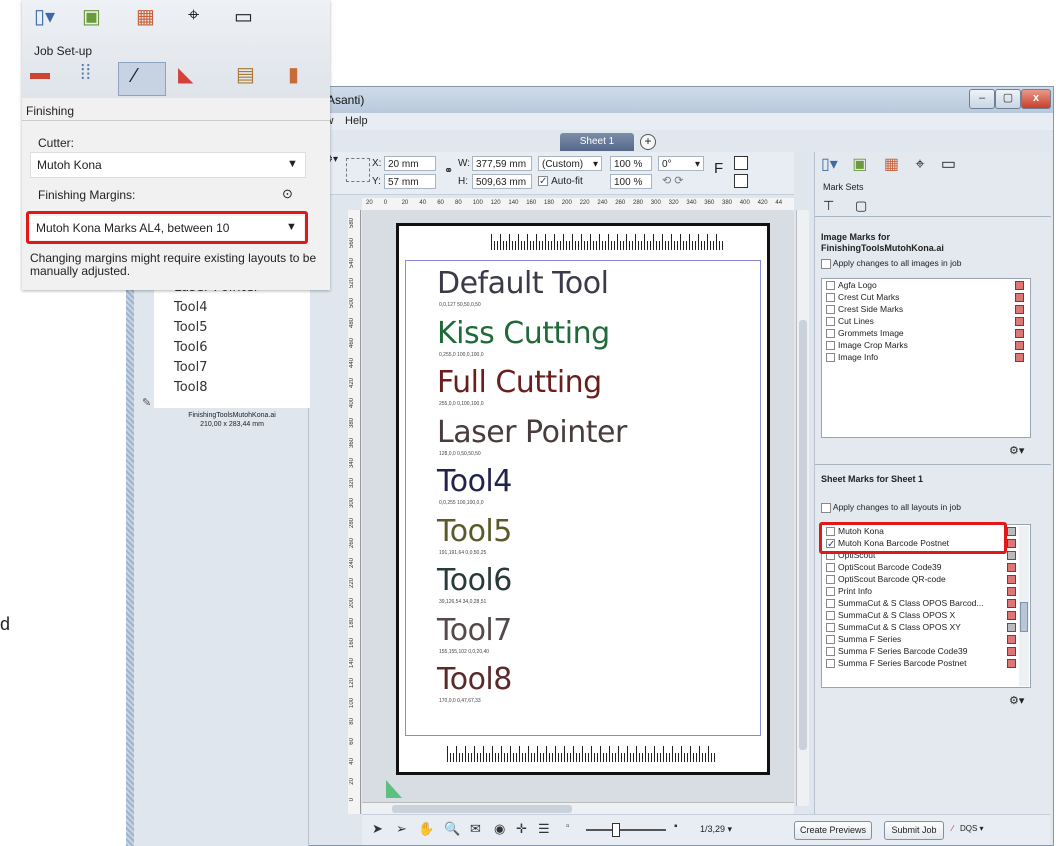  I want to click on sheet-mark-item: Print Info, so click(926, 591).